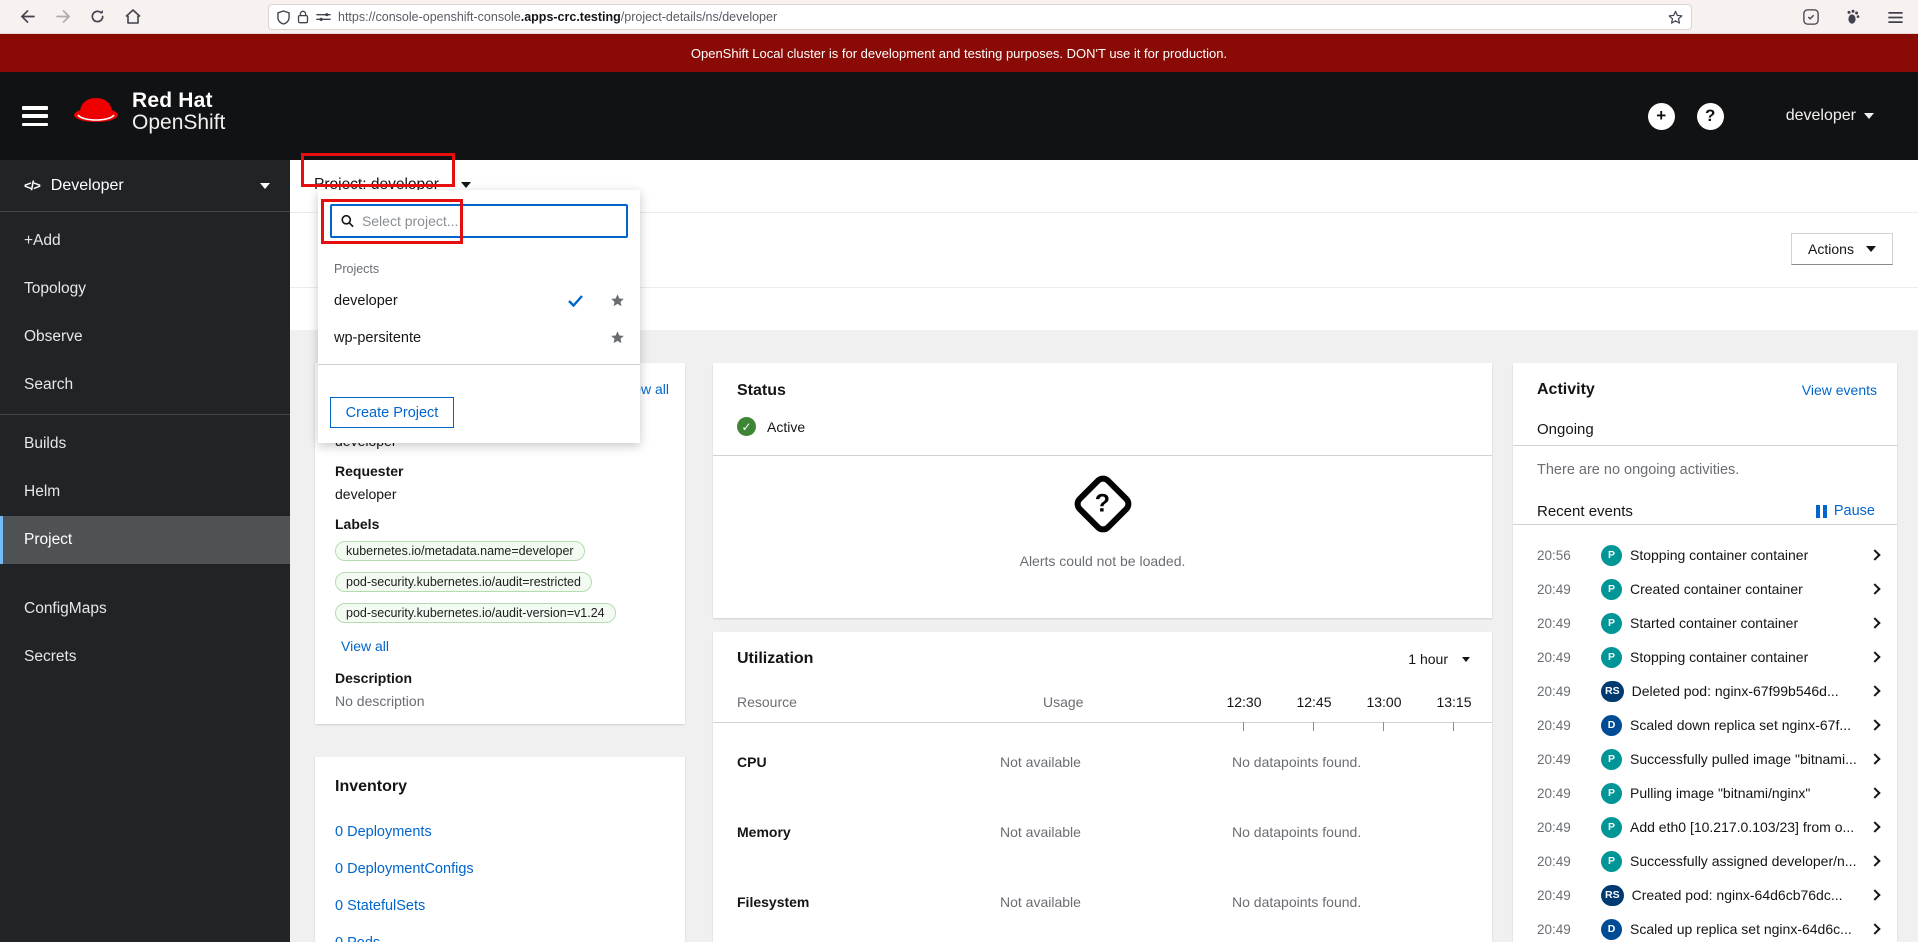 This screenshot has width=1918, height=942. I want to click on event-row: 20:49 P Created container container, so click(1705, 589).